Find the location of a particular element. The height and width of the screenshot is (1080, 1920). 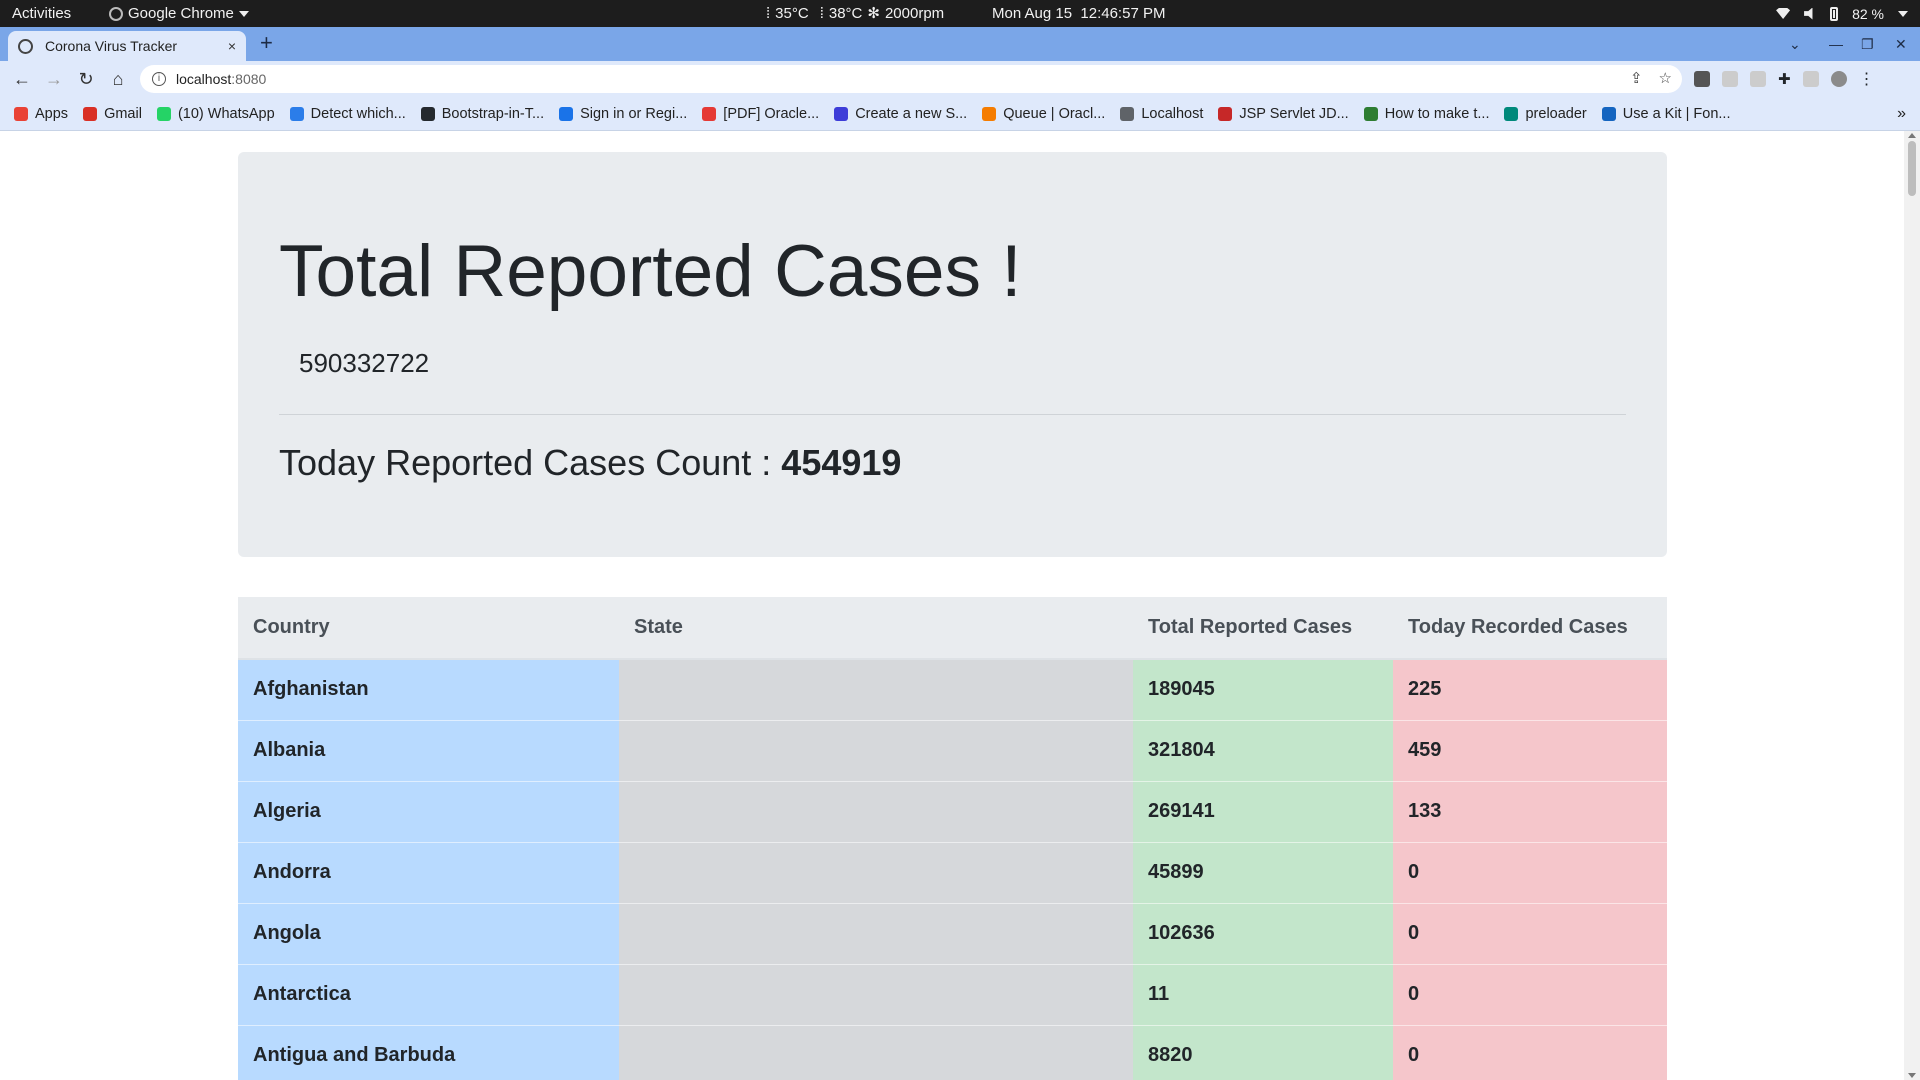

fan-label: 2000rpm is located at coordinates (914, 13).